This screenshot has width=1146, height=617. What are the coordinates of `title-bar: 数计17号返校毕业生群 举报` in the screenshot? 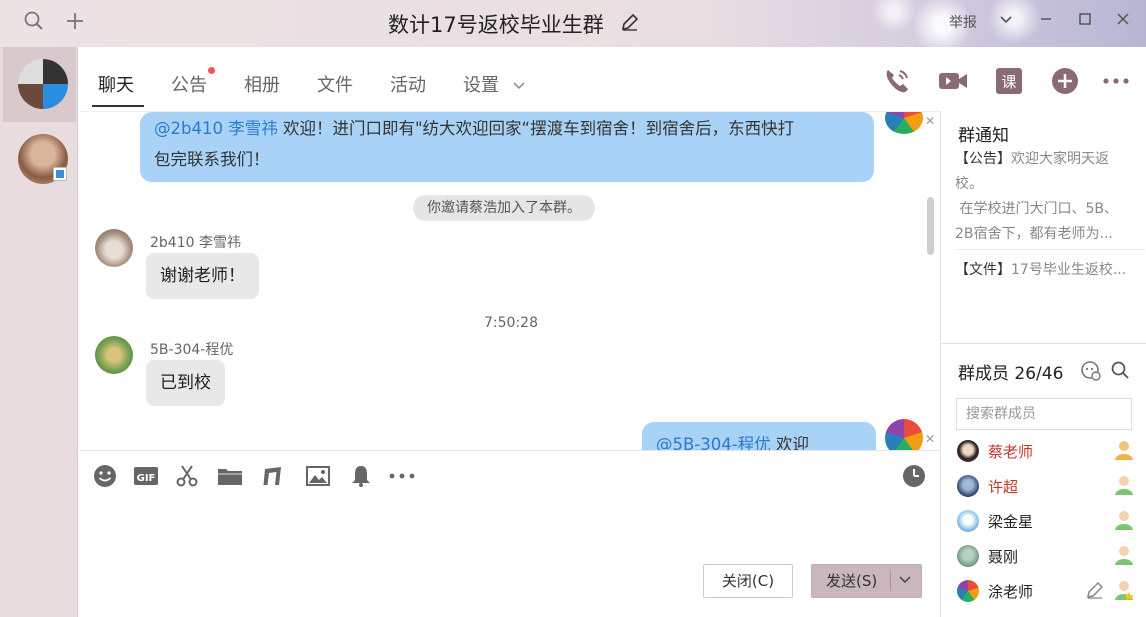 It's located at (573, 30).